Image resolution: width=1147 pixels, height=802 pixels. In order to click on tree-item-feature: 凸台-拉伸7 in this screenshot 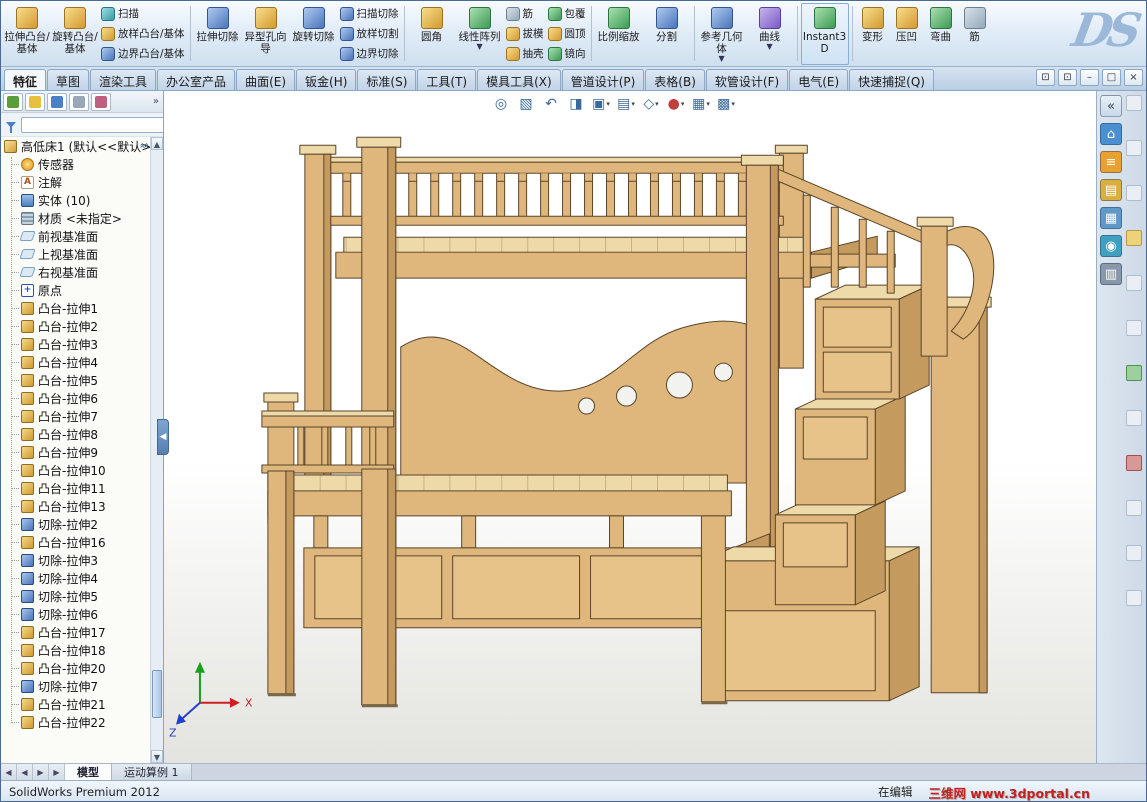, I will do `click(75, 416)`.